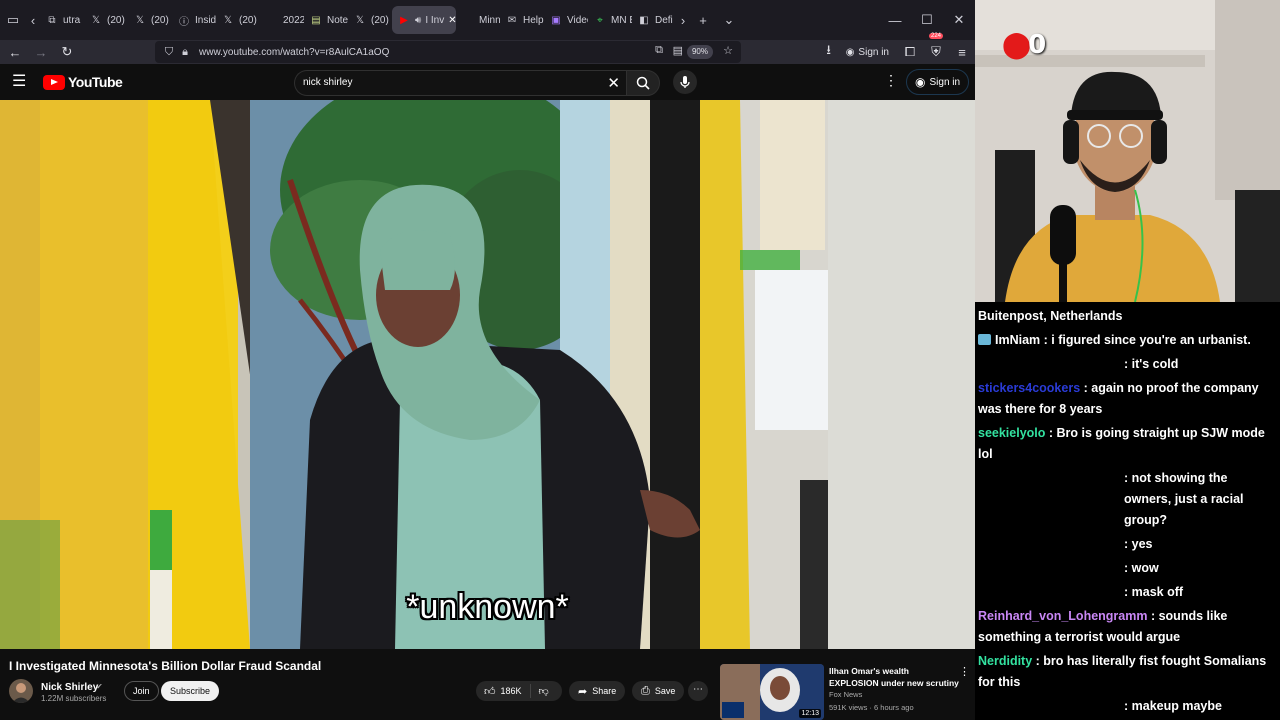 This screenshot has height=720, width=1280. I want to click on like-button: 👍︎ 186K, so click(503, 691).